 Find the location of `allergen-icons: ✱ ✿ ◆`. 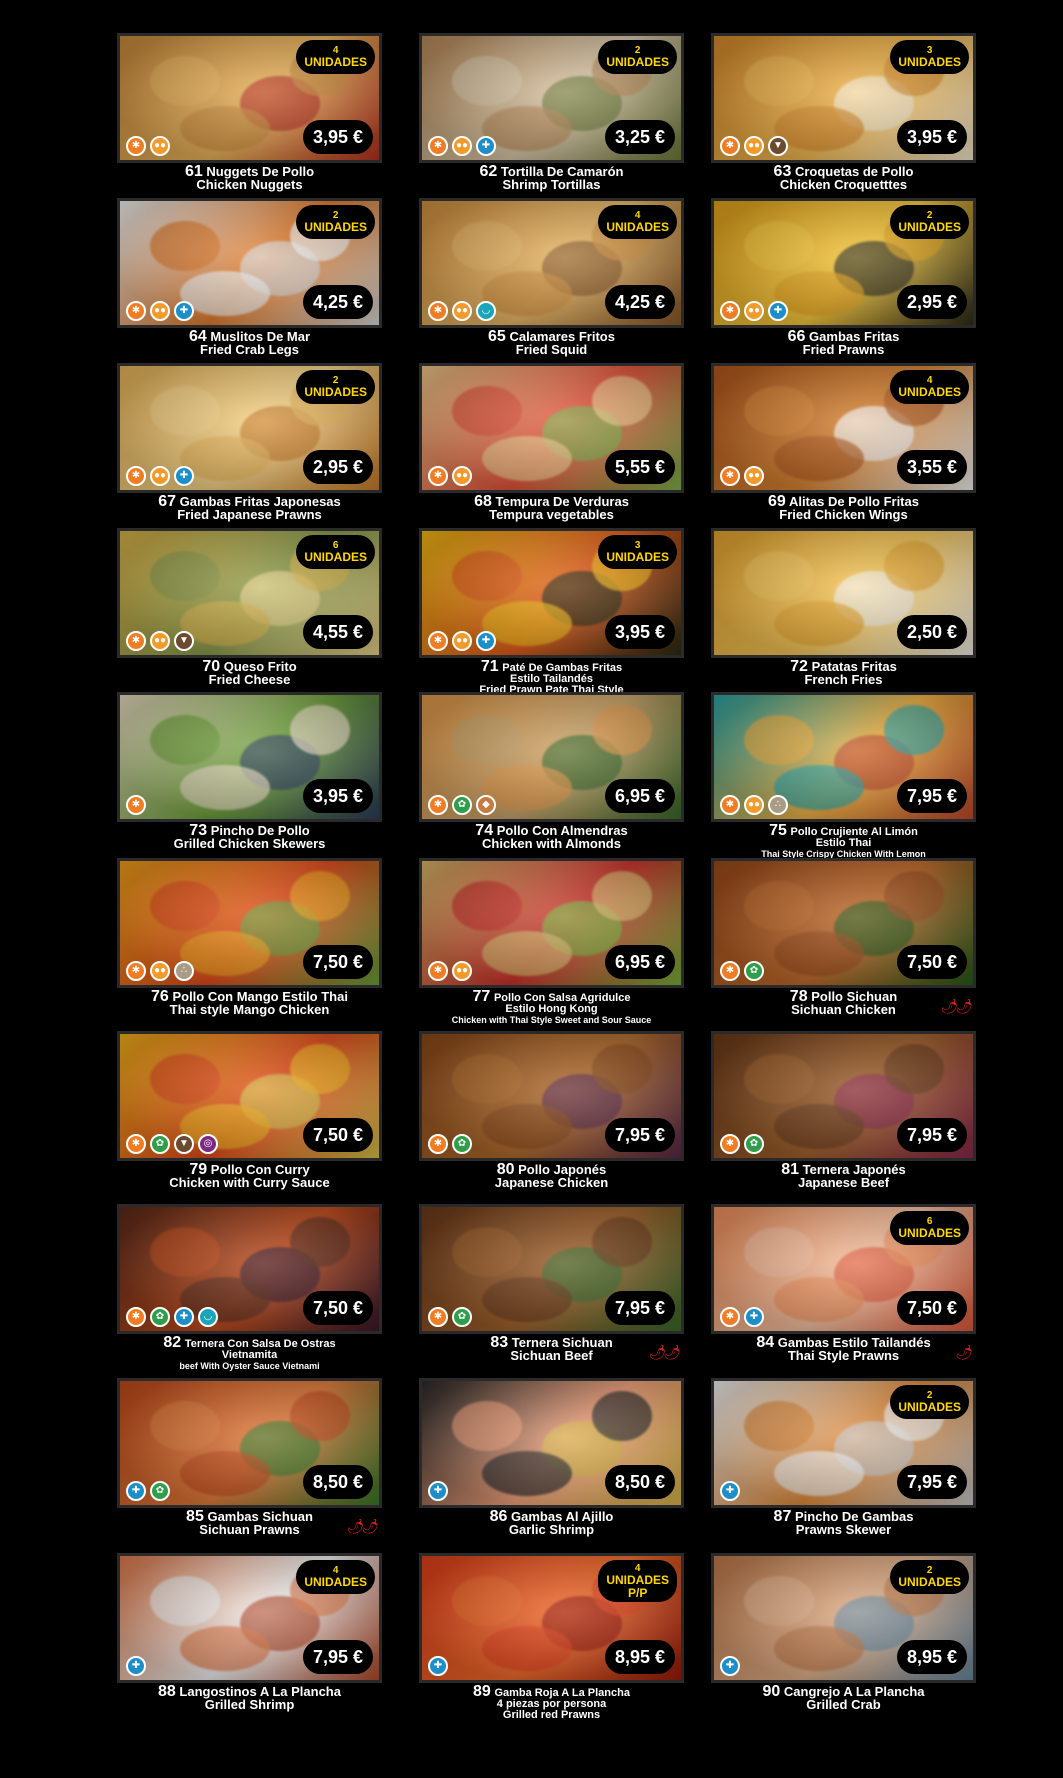

allergen-icons: ✱ ✿ ◆ is located at coordinates (462, 805).